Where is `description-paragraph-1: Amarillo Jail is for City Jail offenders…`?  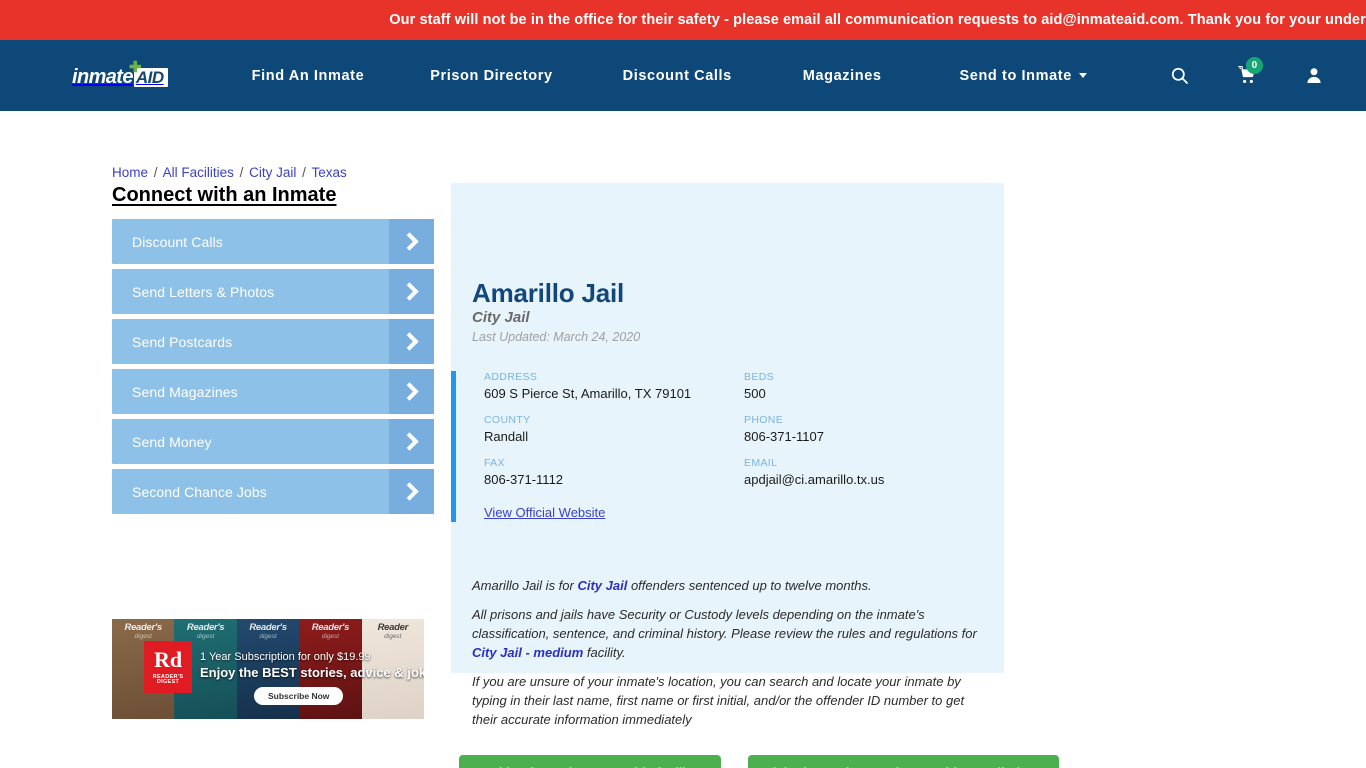
description-paragraph-1: Amarillo Jail is for City Jail offenders… is located at coordinates (727, 585).